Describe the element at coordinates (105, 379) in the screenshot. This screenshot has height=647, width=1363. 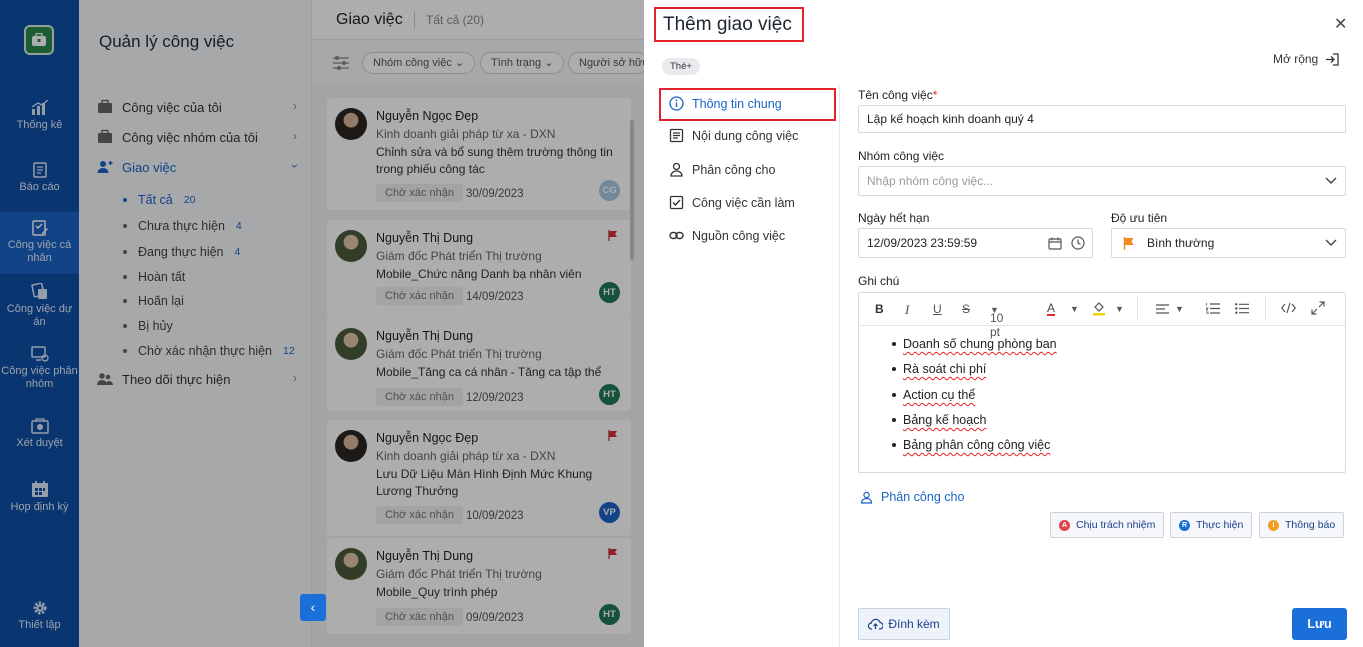
I see `users-icon` at that location.